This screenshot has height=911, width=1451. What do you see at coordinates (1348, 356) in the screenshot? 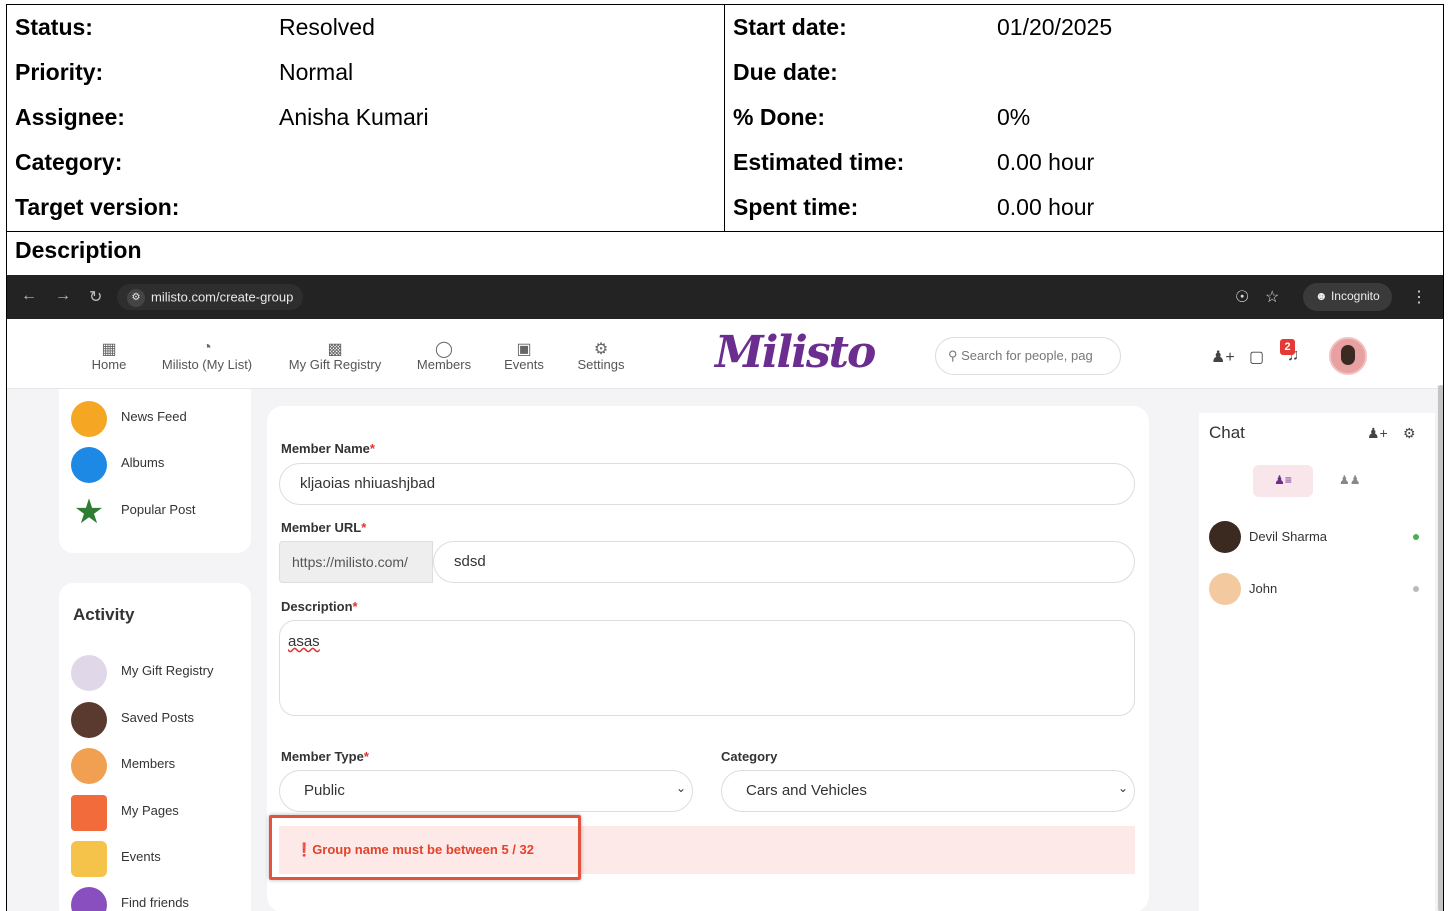
I see `user-avatar` at bounding box center [1348, 356].